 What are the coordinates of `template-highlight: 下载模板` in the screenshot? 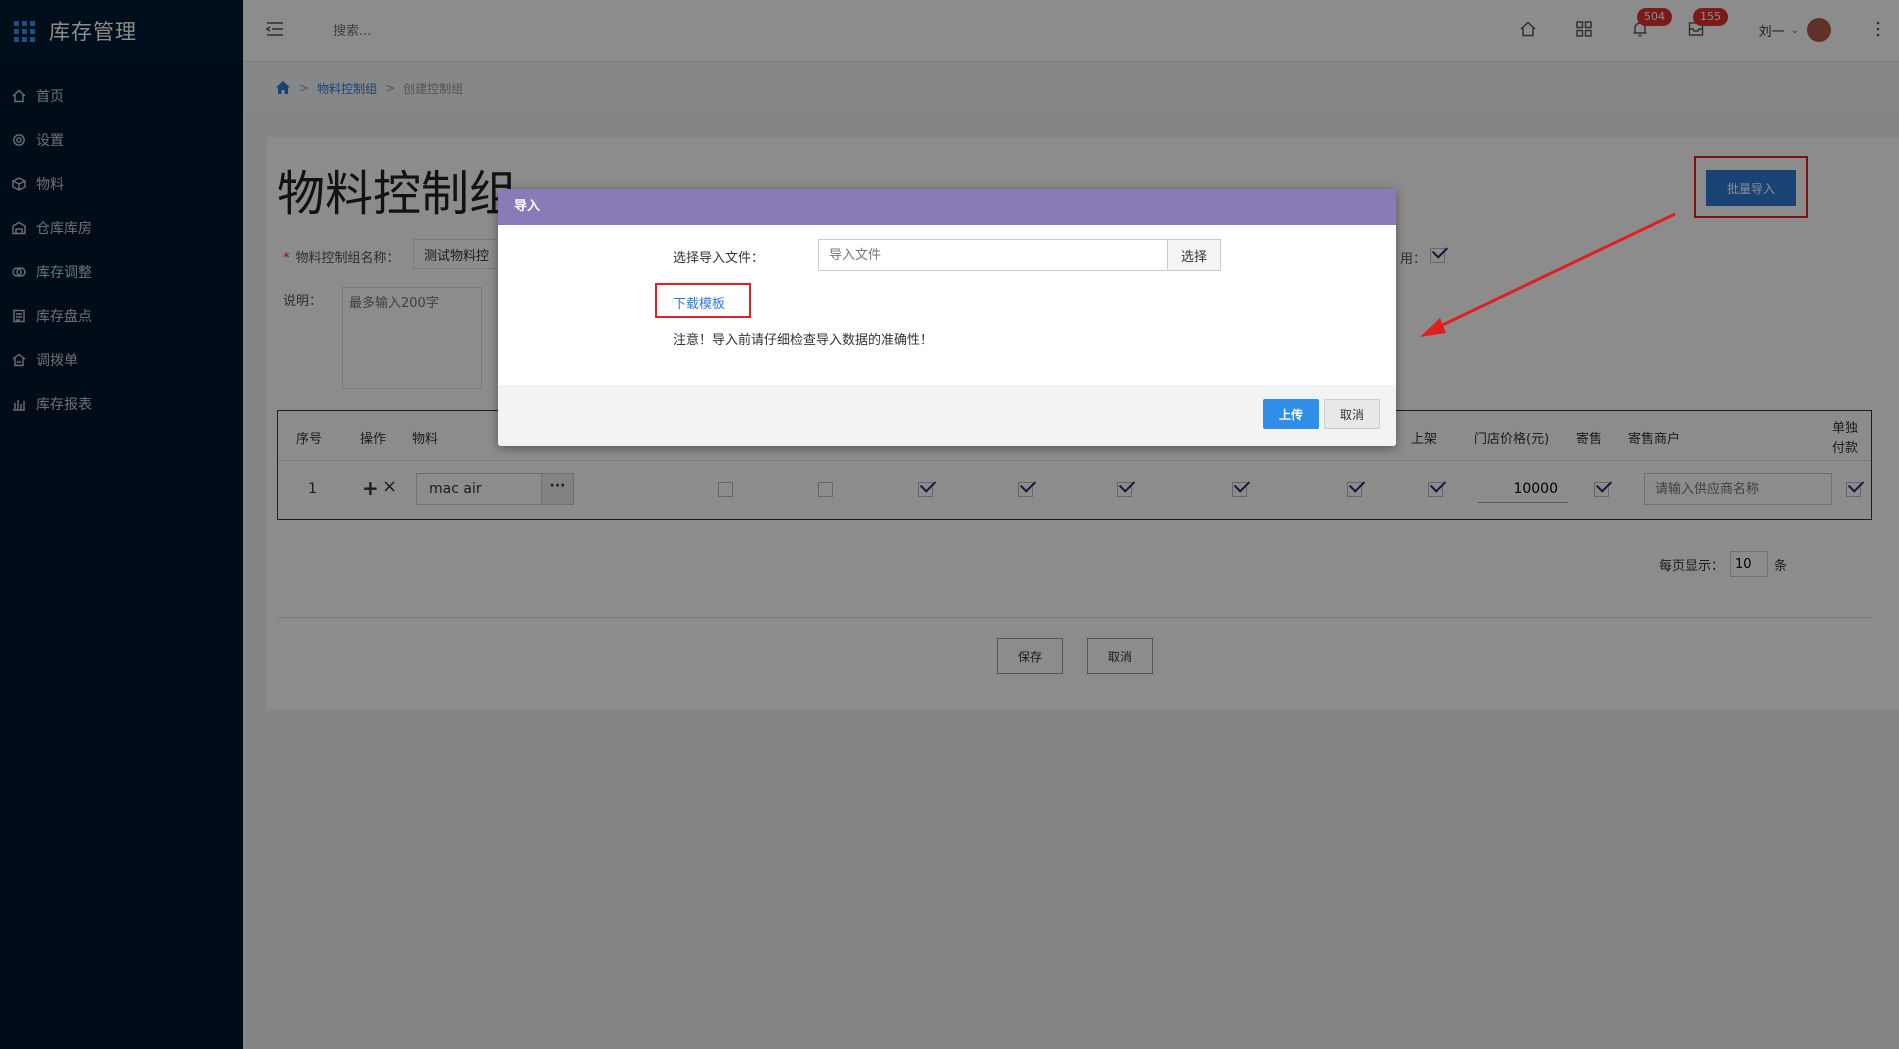 It's located at (703, 300).